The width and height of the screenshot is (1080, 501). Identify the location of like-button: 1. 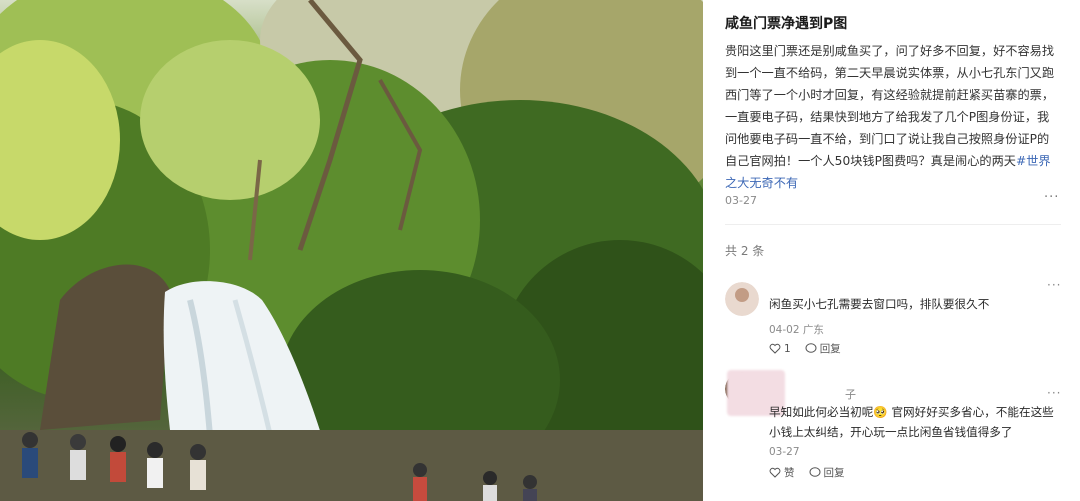
(780, 349).